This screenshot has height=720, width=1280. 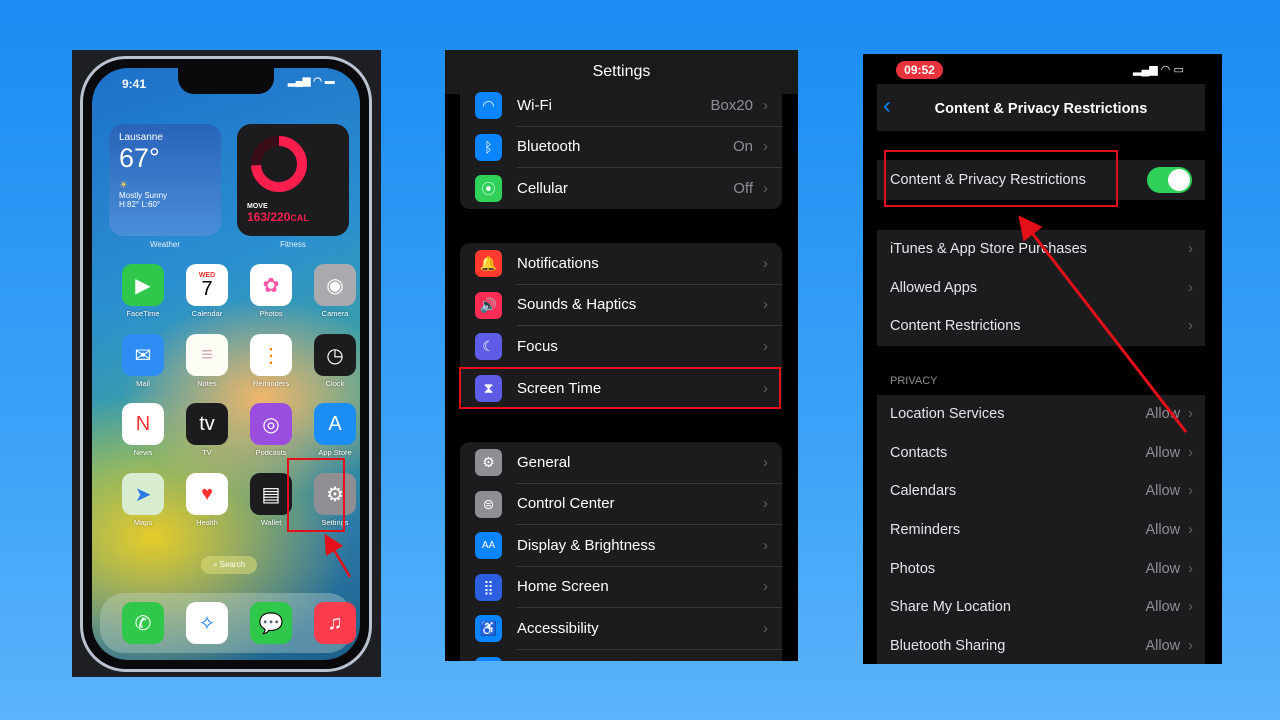 I want to click on arrow-to-toggle, so click(x=1103, y=324).